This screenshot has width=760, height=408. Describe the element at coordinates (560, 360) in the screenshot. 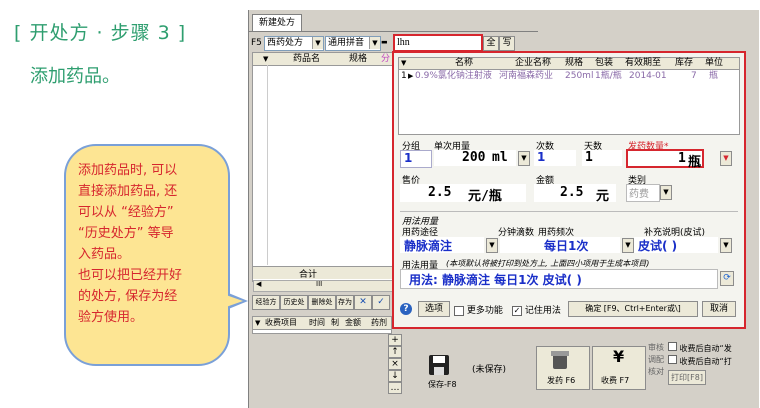

I see `pill-bottle-icon` at that location.